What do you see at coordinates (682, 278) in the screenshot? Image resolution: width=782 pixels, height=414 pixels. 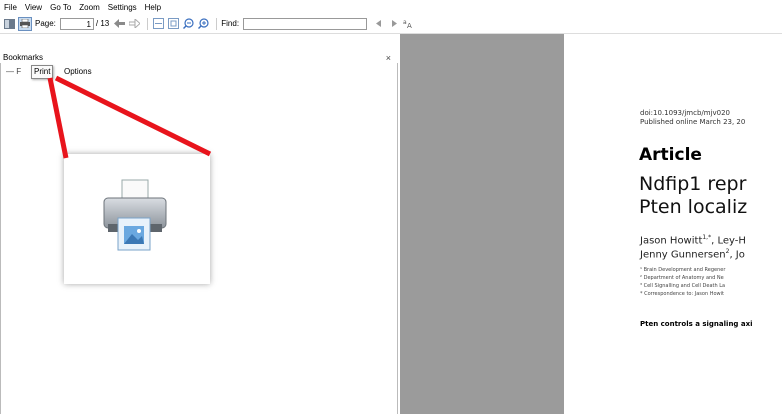 I see `affiliation-2: ² Department of Anatomy and Ne` at bounding box center [682, 278].